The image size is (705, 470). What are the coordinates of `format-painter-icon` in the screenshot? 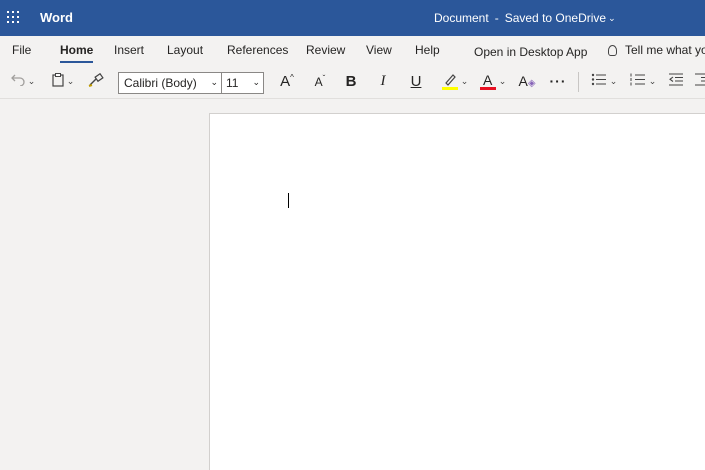 It's located at (96, 81).